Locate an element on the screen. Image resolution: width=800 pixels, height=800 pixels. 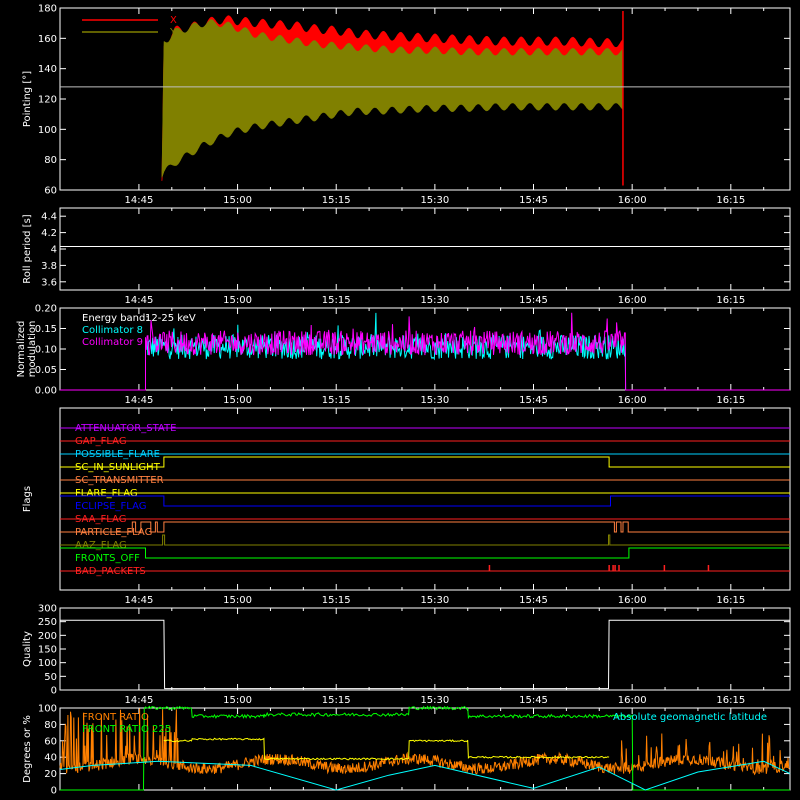
y-axis-label: Degrees or % is located at coordinates (27, 749).